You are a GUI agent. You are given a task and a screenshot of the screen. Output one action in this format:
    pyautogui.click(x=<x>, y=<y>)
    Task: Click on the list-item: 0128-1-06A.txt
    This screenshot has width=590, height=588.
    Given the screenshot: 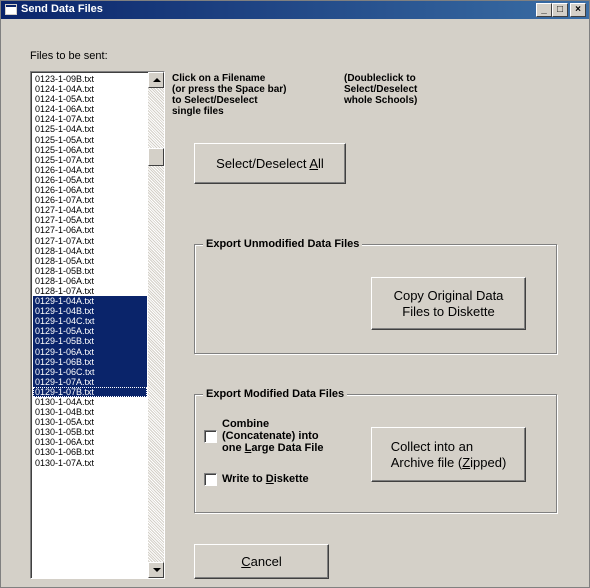 What is the action you would take?
    pyautogui.click(x=90, y=281)
    